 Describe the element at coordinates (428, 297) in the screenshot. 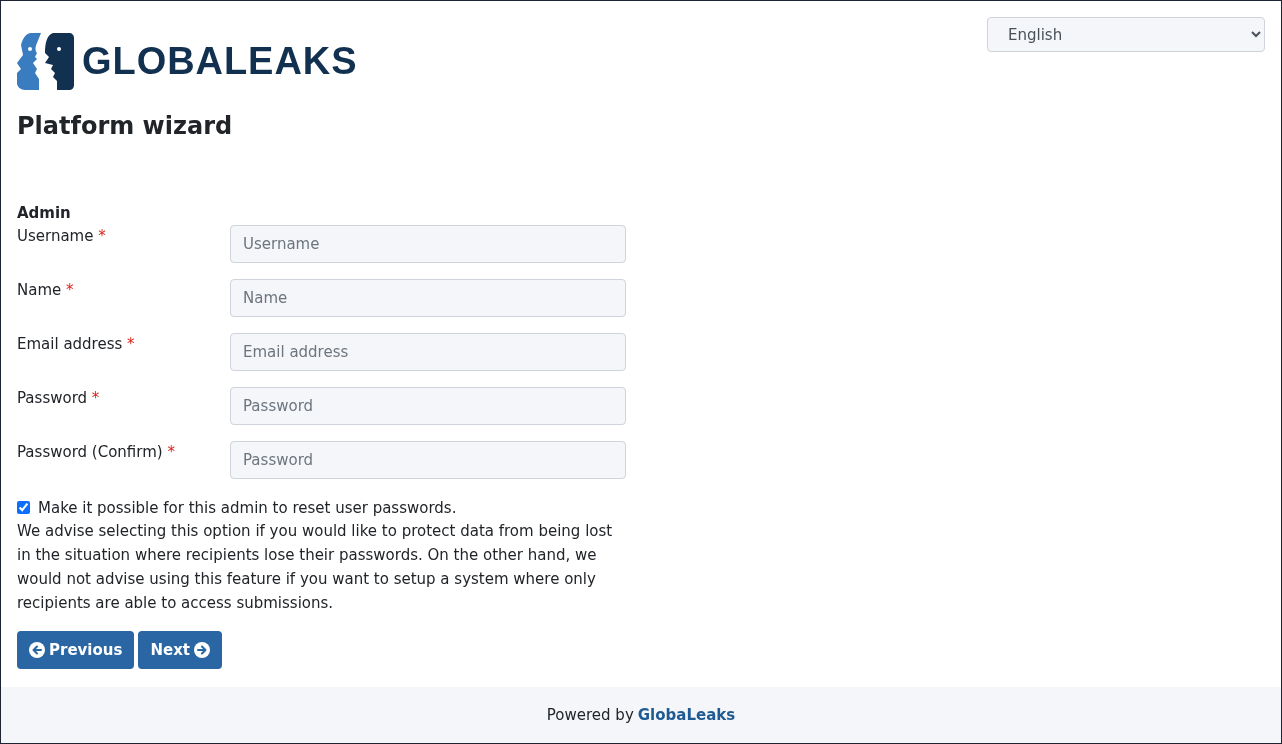

I see `input-field: Name` at that location.